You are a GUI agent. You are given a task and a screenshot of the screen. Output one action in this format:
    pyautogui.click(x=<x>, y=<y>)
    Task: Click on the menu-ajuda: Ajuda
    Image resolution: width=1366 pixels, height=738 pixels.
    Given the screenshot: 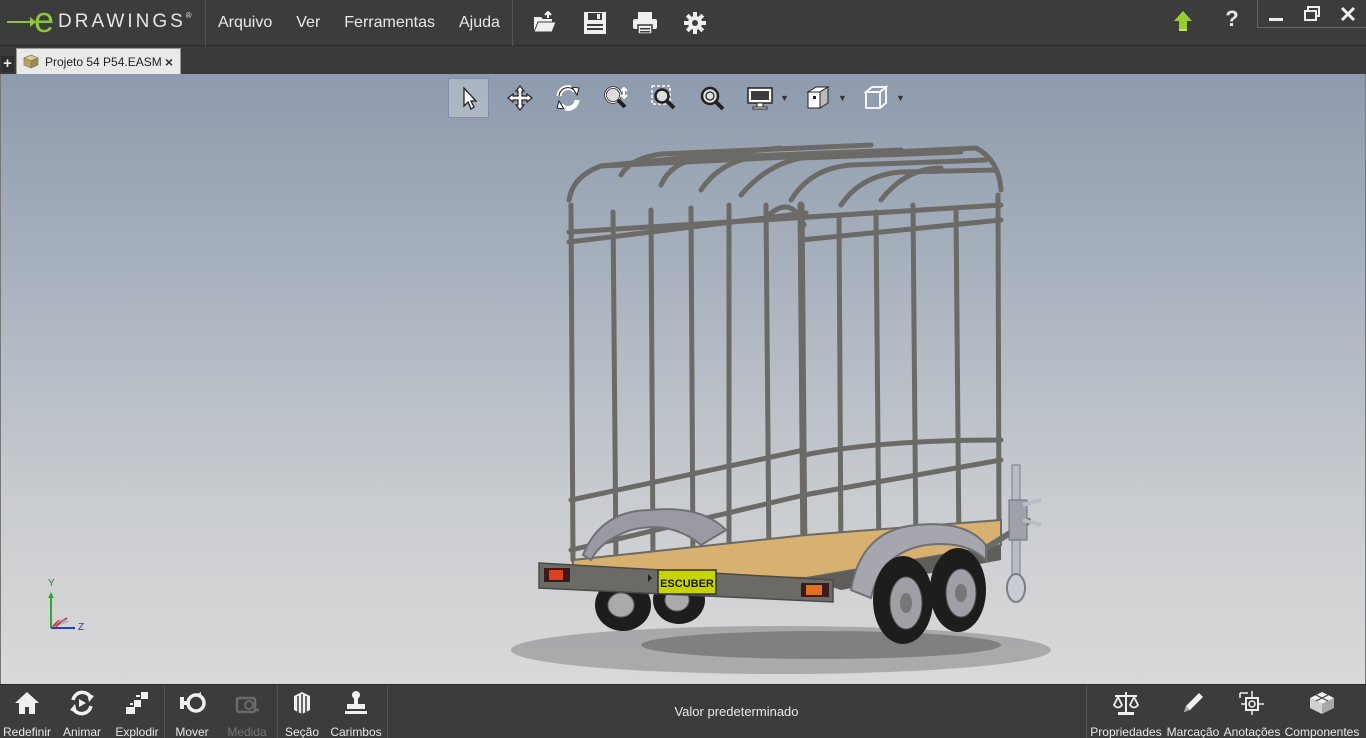 What is the action you would take?
    pyautogui.click(x=479, y=23)
    